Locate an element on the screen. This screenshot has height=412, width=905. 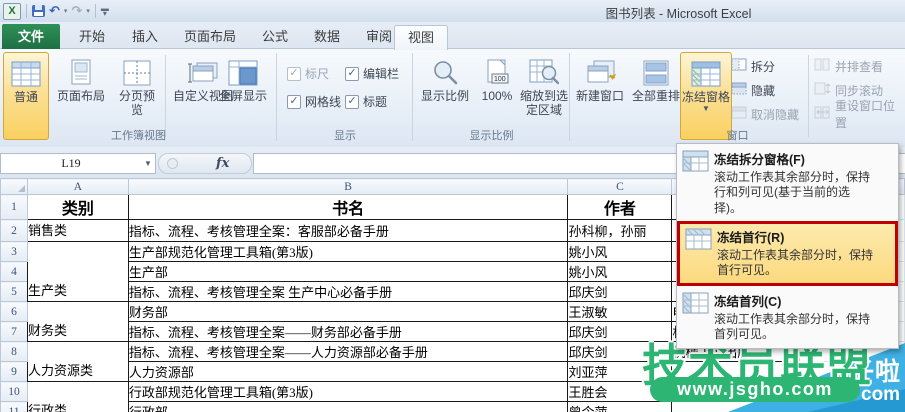
new-window-label: 新建窗口 is located at coordinates (599, 96).